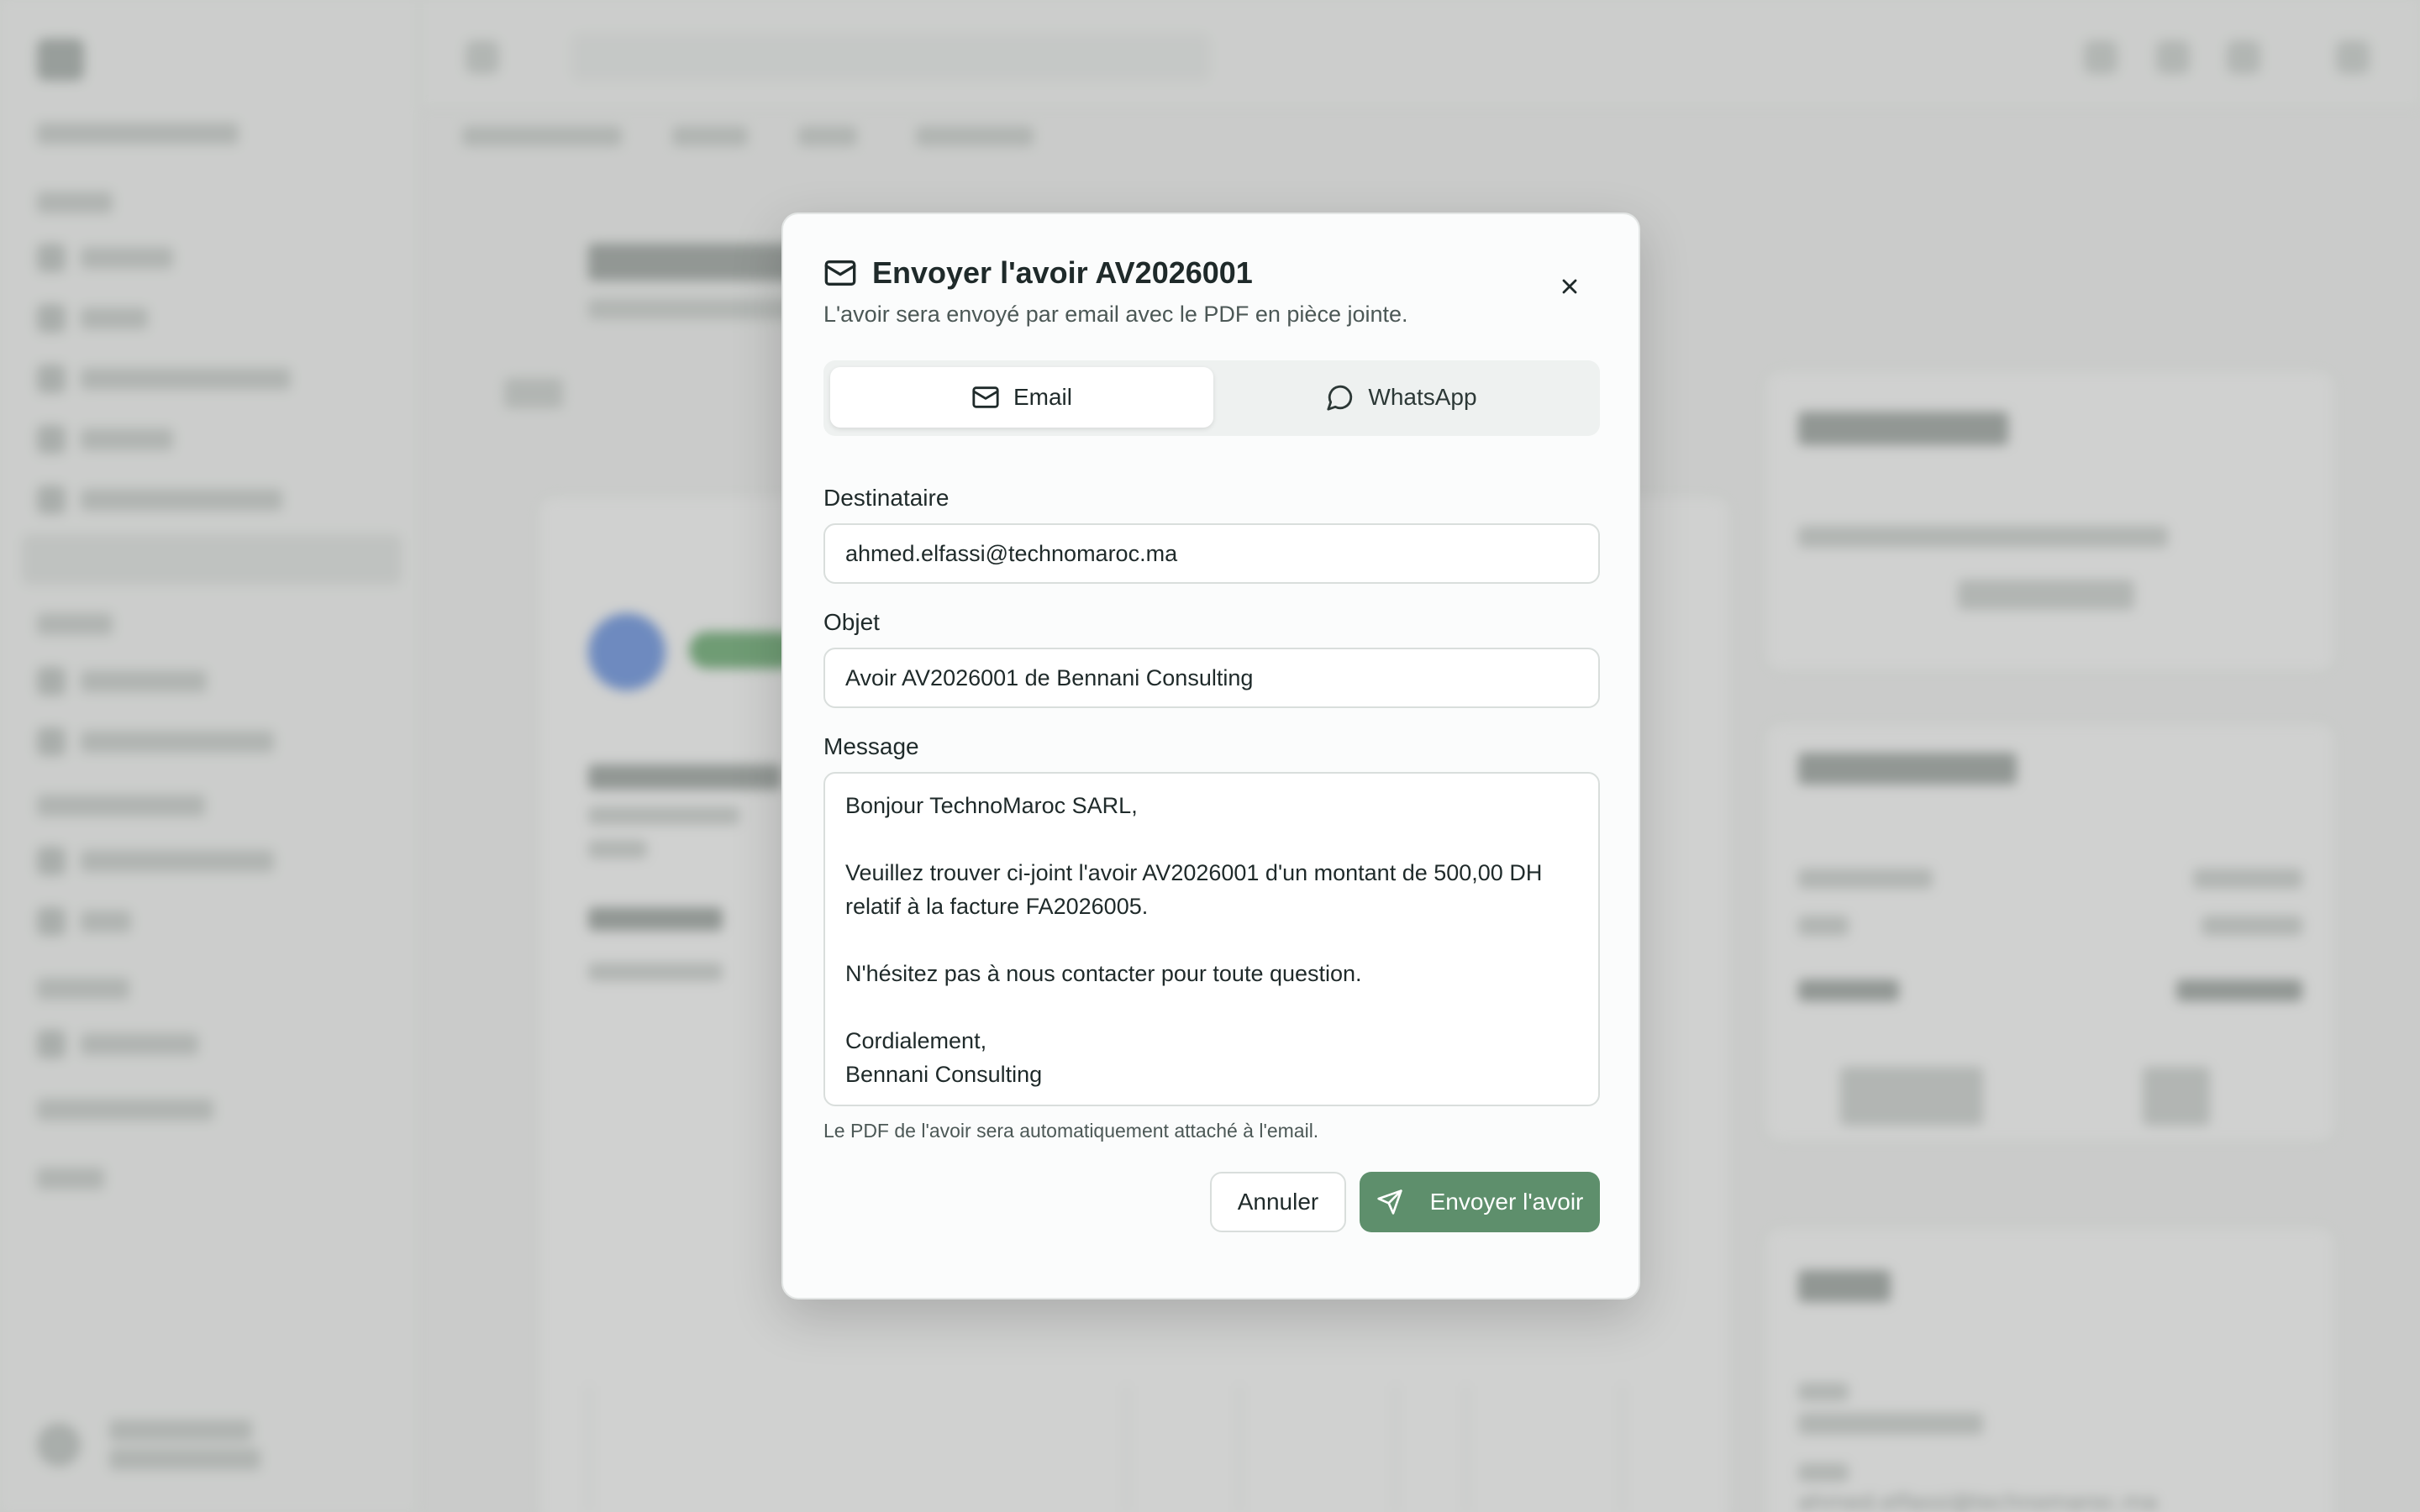 The height and width of the screenshot is (1512, 2420). Describe the element at coordinates (1506, 1202) in the screenshot. I see `send-button-label: Envoyer l'avoir` at that location.